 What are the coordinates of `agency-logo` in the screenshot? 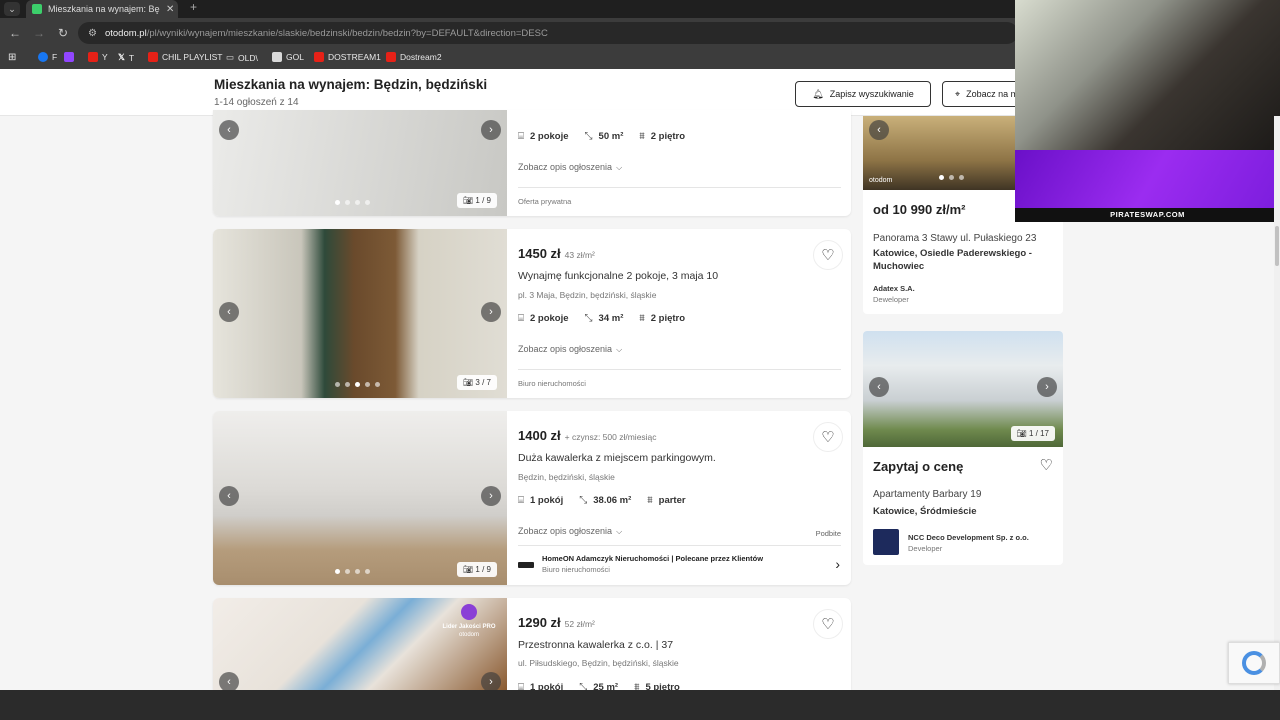 It's located at (526, 565).